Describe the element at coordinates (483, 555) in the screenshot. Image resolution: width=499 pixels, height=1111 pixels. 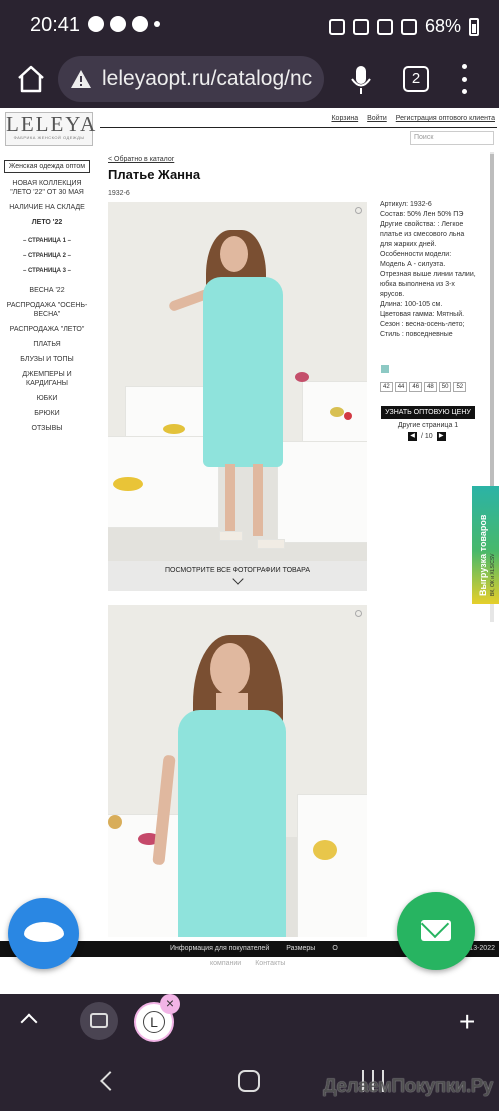
I see `export-goods-title: Выгрузка товаров` at that location.